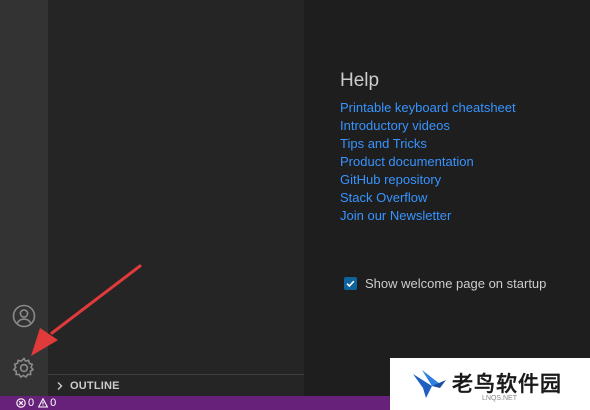  What do you see at coordinates (456, 283) in the screenshot?
I see `show-on-startup-label: Show welcome page on startup` at bounding box center [456, 283].